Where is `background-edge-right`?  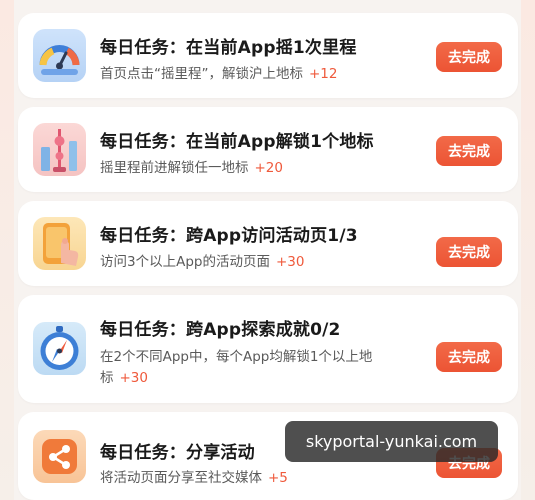
background-edge-right is located at coordinates (528, 250).